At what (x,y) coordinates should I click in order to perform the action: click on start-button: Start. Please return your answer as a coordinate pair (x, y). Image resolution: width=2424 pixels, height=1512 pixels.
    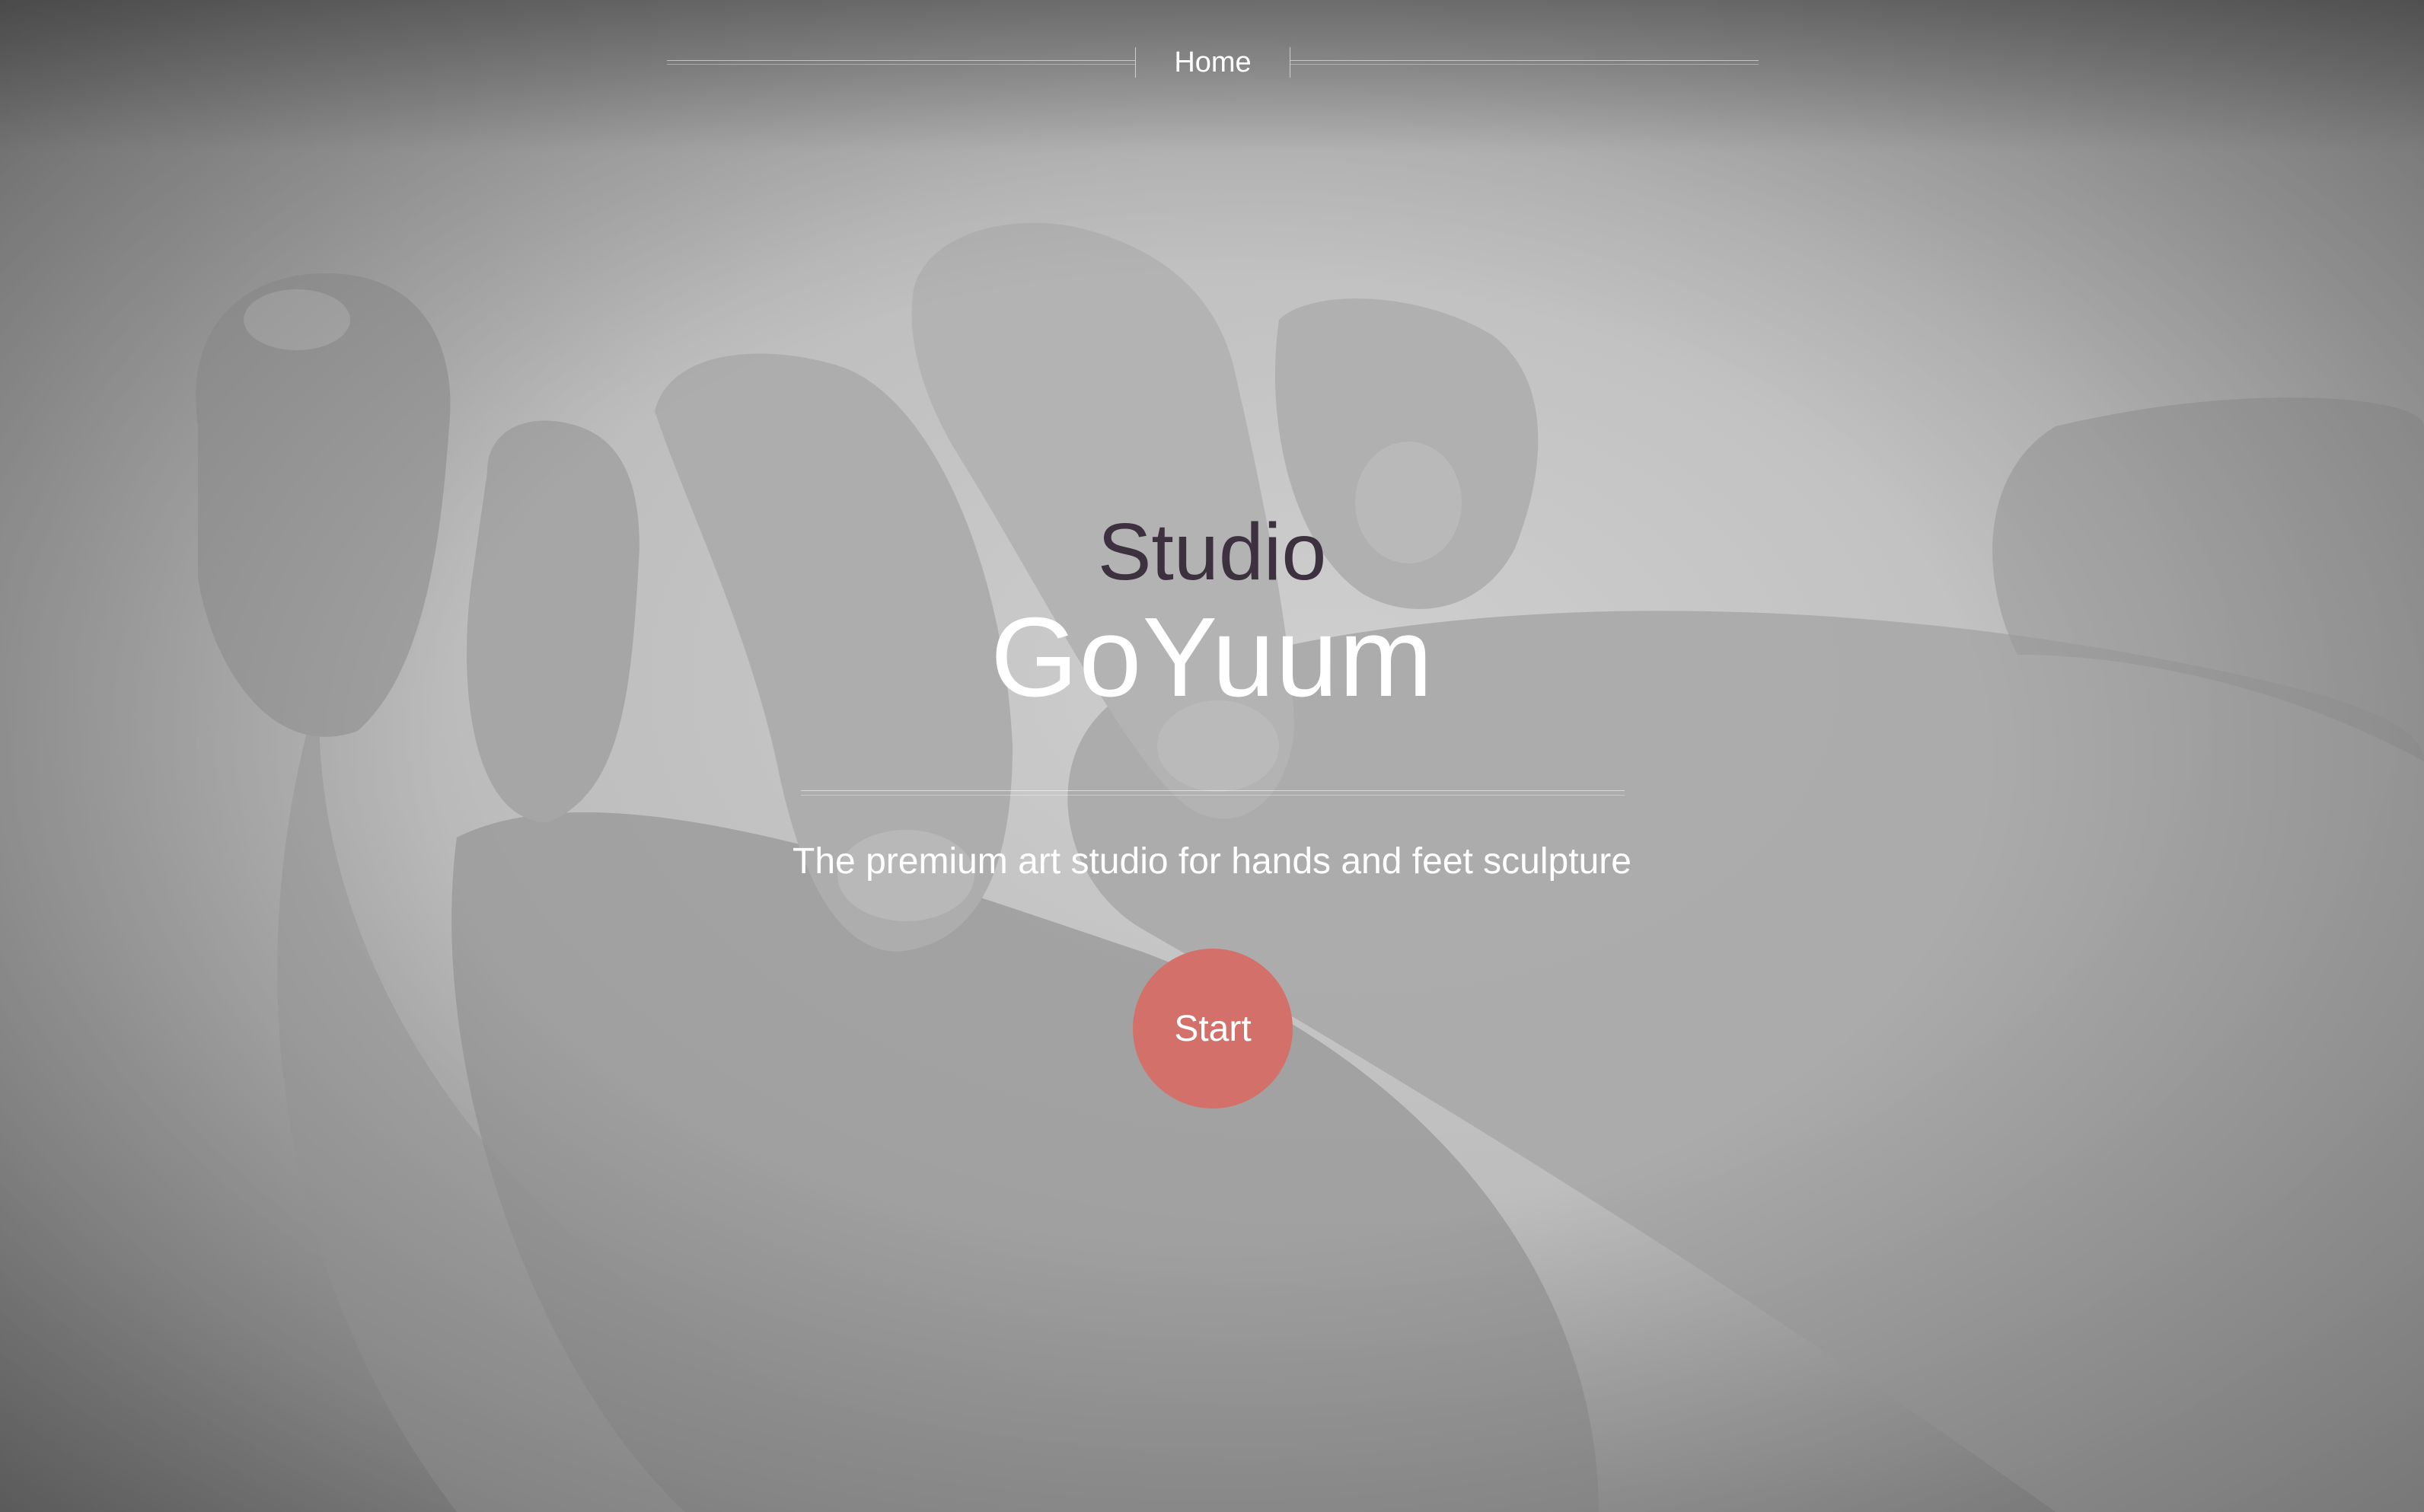
    Looking at the image, I should click on (1213, 1028).